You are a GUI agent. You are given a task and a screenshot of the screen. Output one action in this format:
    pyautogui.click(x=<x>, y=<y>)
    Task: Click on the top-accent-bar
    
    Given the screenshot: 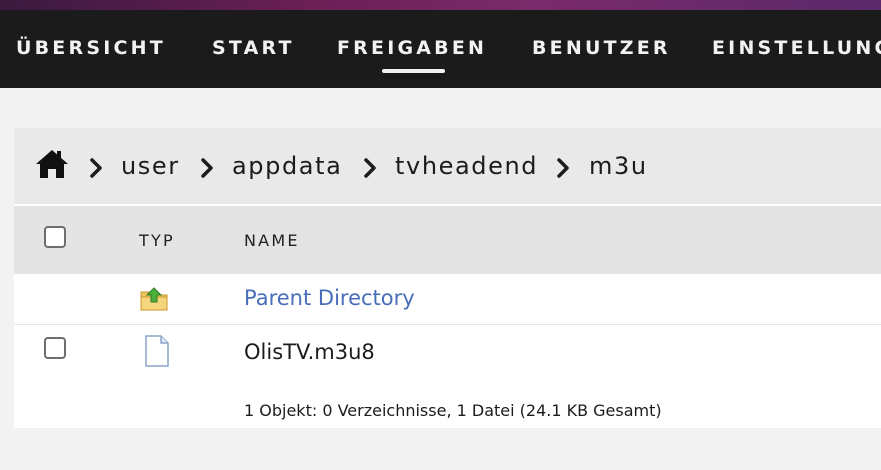 What is the action you would take?
    pyautogui.click(x=440, y=5)
    